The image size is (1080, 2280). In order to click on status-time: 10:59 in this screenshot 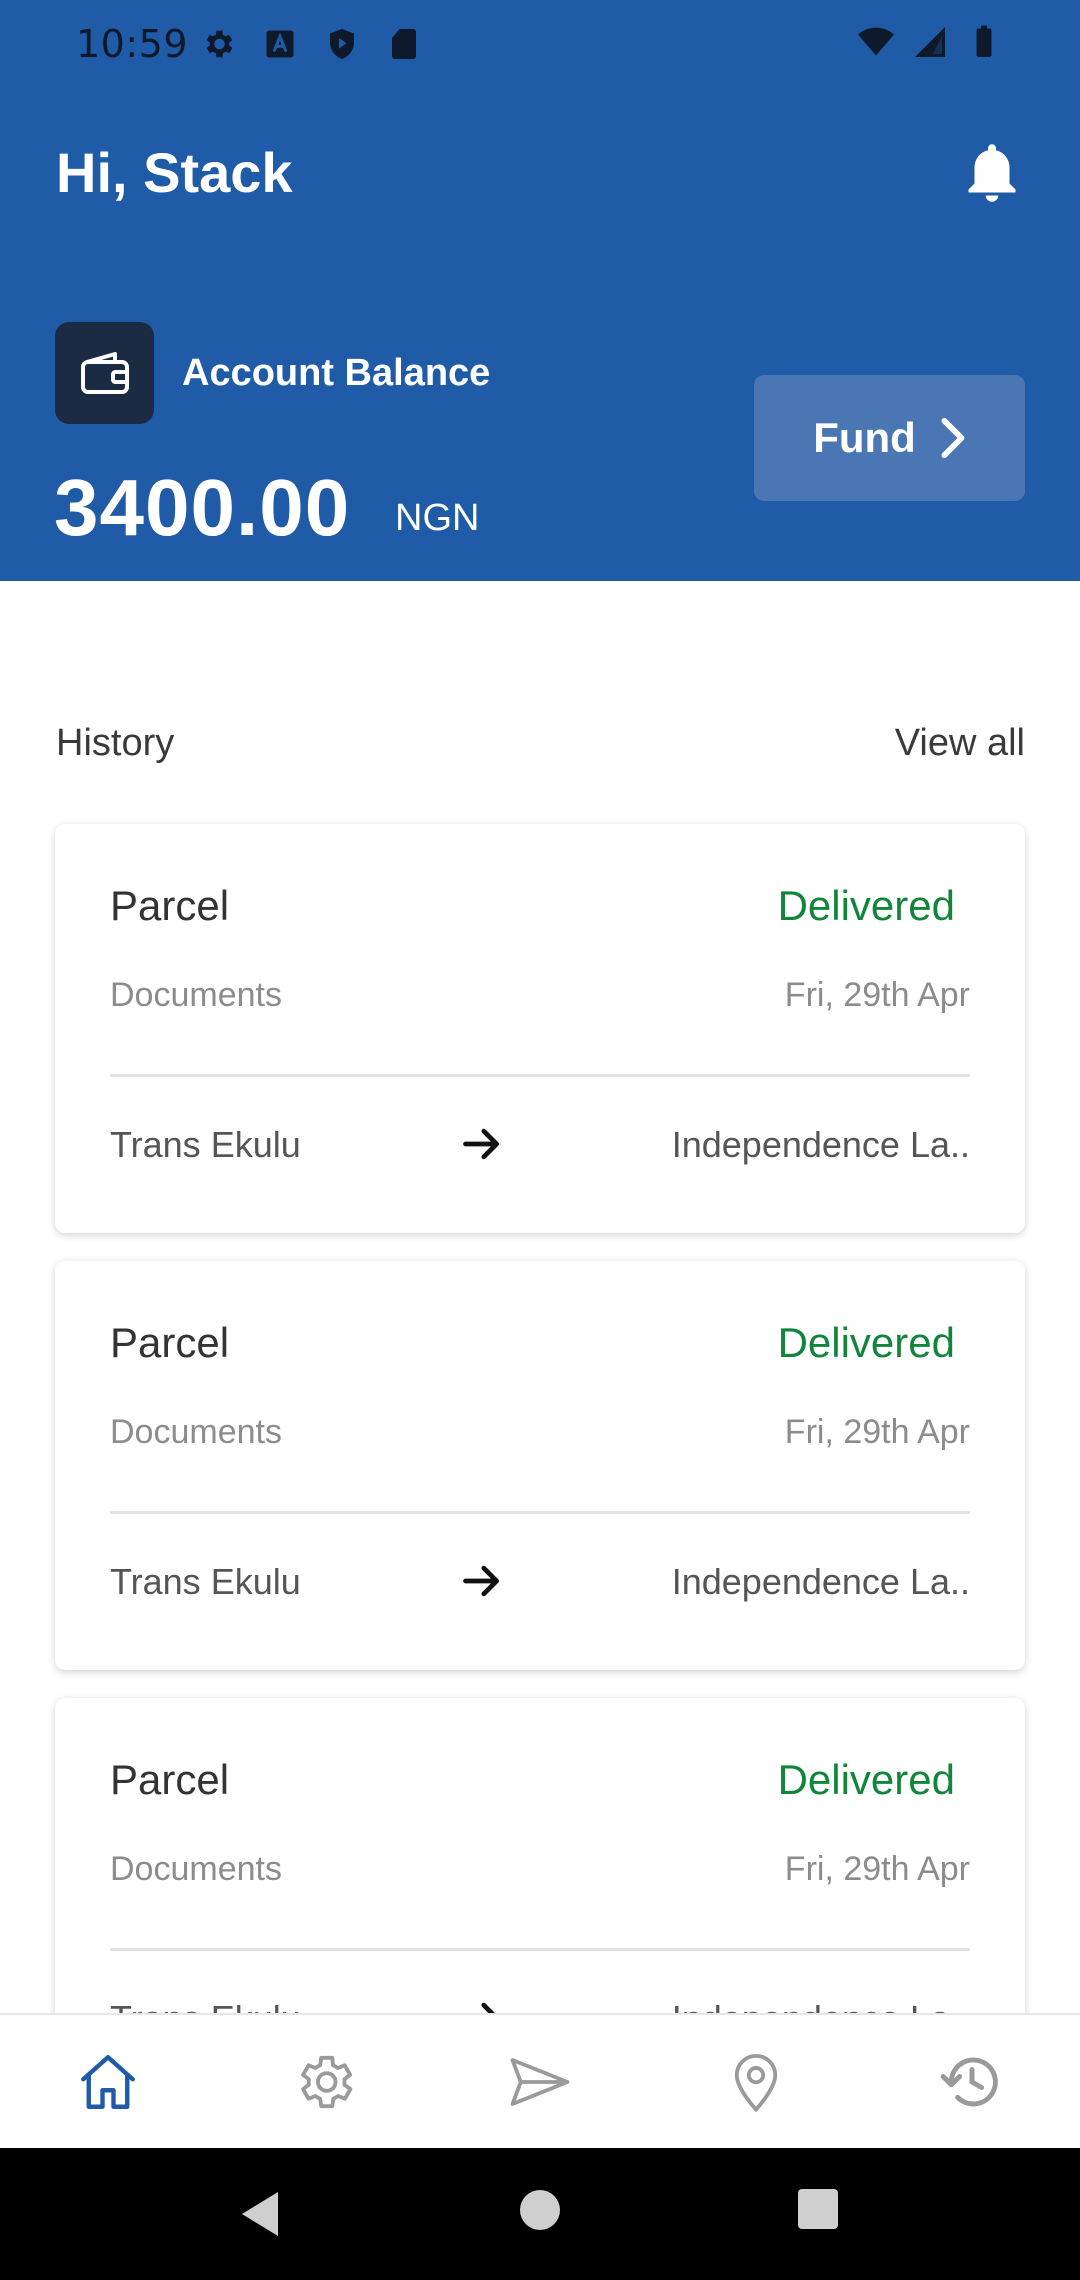, I will do `click(132, 44)`.